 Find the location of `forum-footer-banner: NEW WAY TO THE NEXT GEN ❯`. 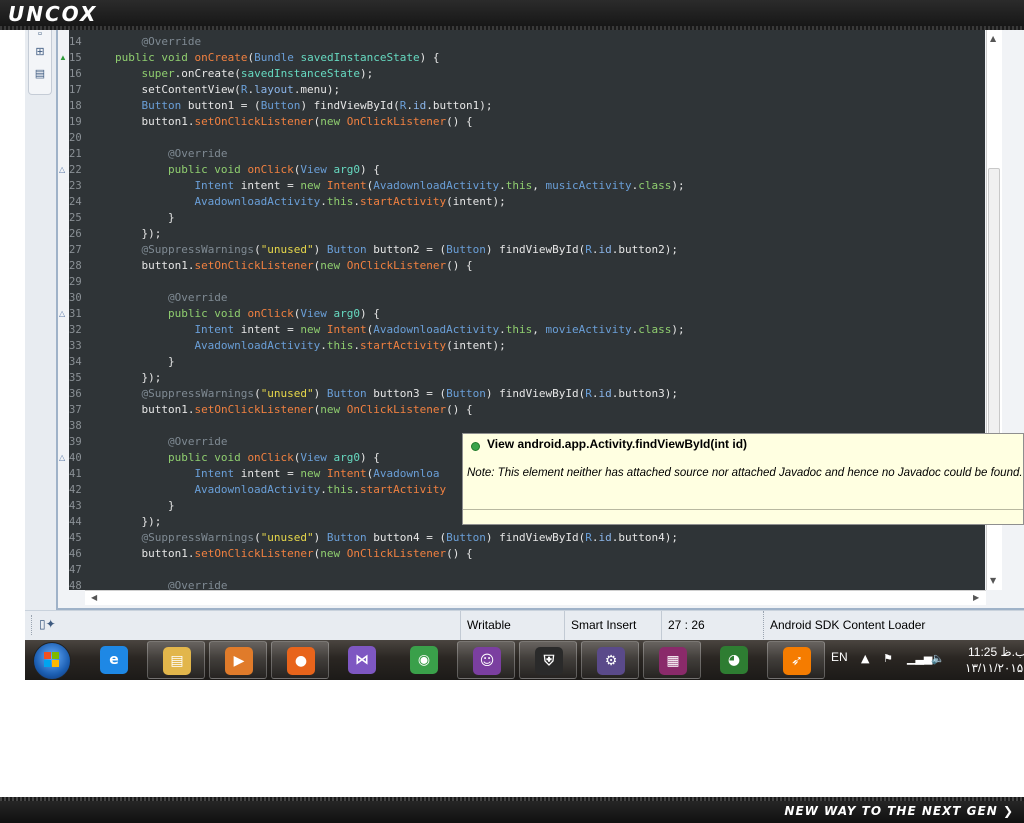

forum-footer-banner: NEW WAY TO THE NEXT GEN ❯ is located at coordinates (512, 810).